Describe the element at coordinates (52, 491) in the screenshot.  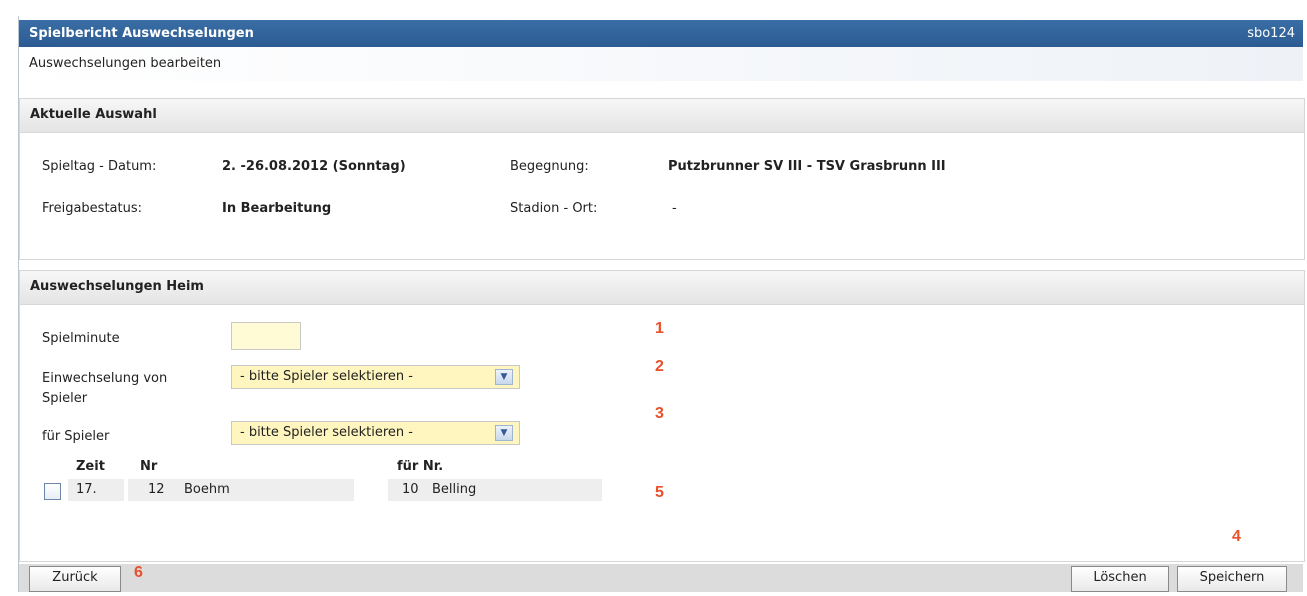
I see `row-checkbox` at that location.